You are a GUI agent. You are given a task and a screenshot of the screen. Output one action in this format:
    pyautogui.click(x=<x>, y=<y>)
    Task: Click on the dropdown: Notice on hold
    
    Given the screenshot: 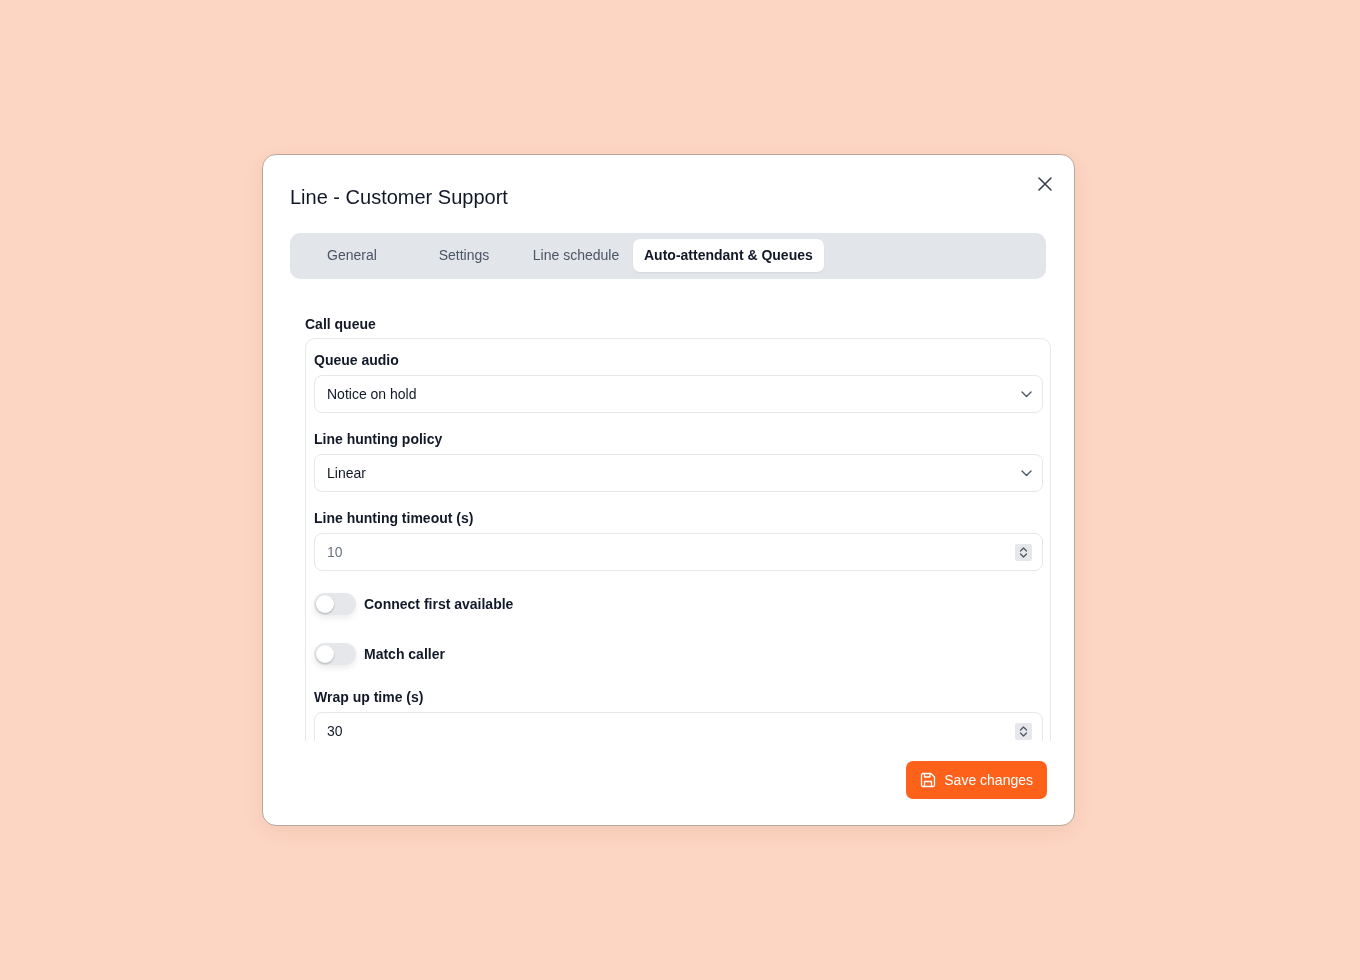 What is the action you would take?
    pyautogui.click(x=678, y=394)
    